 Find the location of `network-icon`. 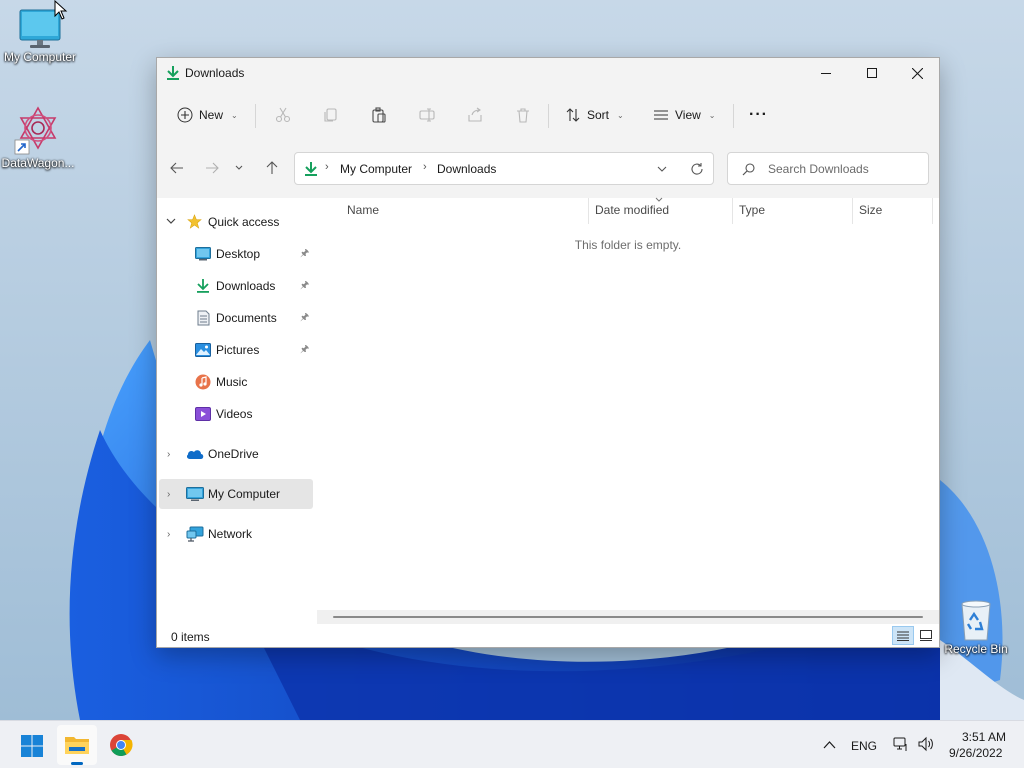

network-icon is located at coordinates (195, 534).